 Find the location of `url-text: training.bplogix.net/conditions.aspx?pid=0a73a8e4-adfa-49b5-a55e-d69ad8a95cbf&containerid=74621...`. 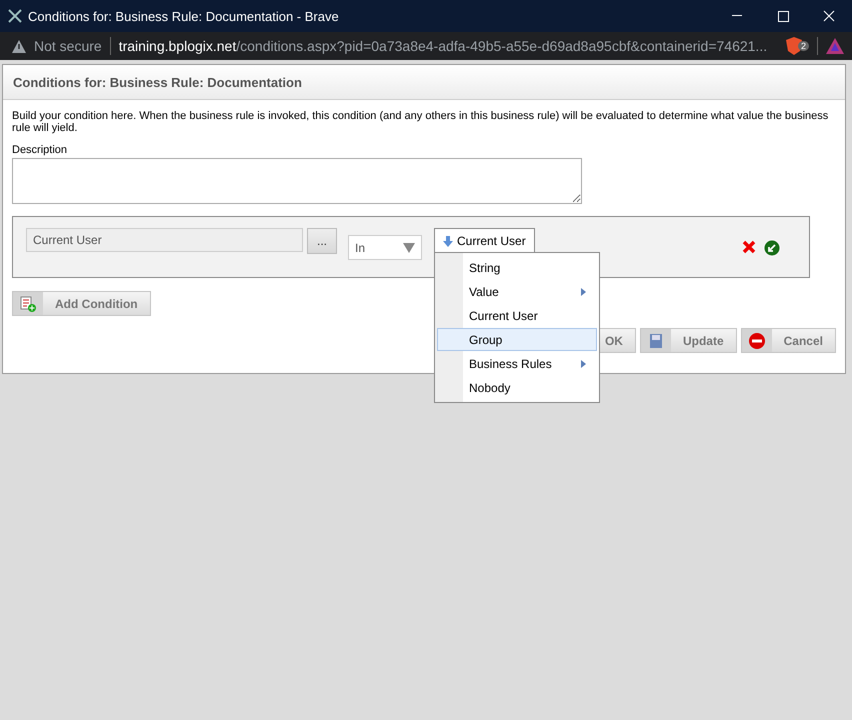

url-text: training.bplogix.net/conditions.aspx?pid=0a73a8e4-adfa-49b5-a55e-d69ad8a95cbf&containerid=74621... is located at coordinates (448, 46).